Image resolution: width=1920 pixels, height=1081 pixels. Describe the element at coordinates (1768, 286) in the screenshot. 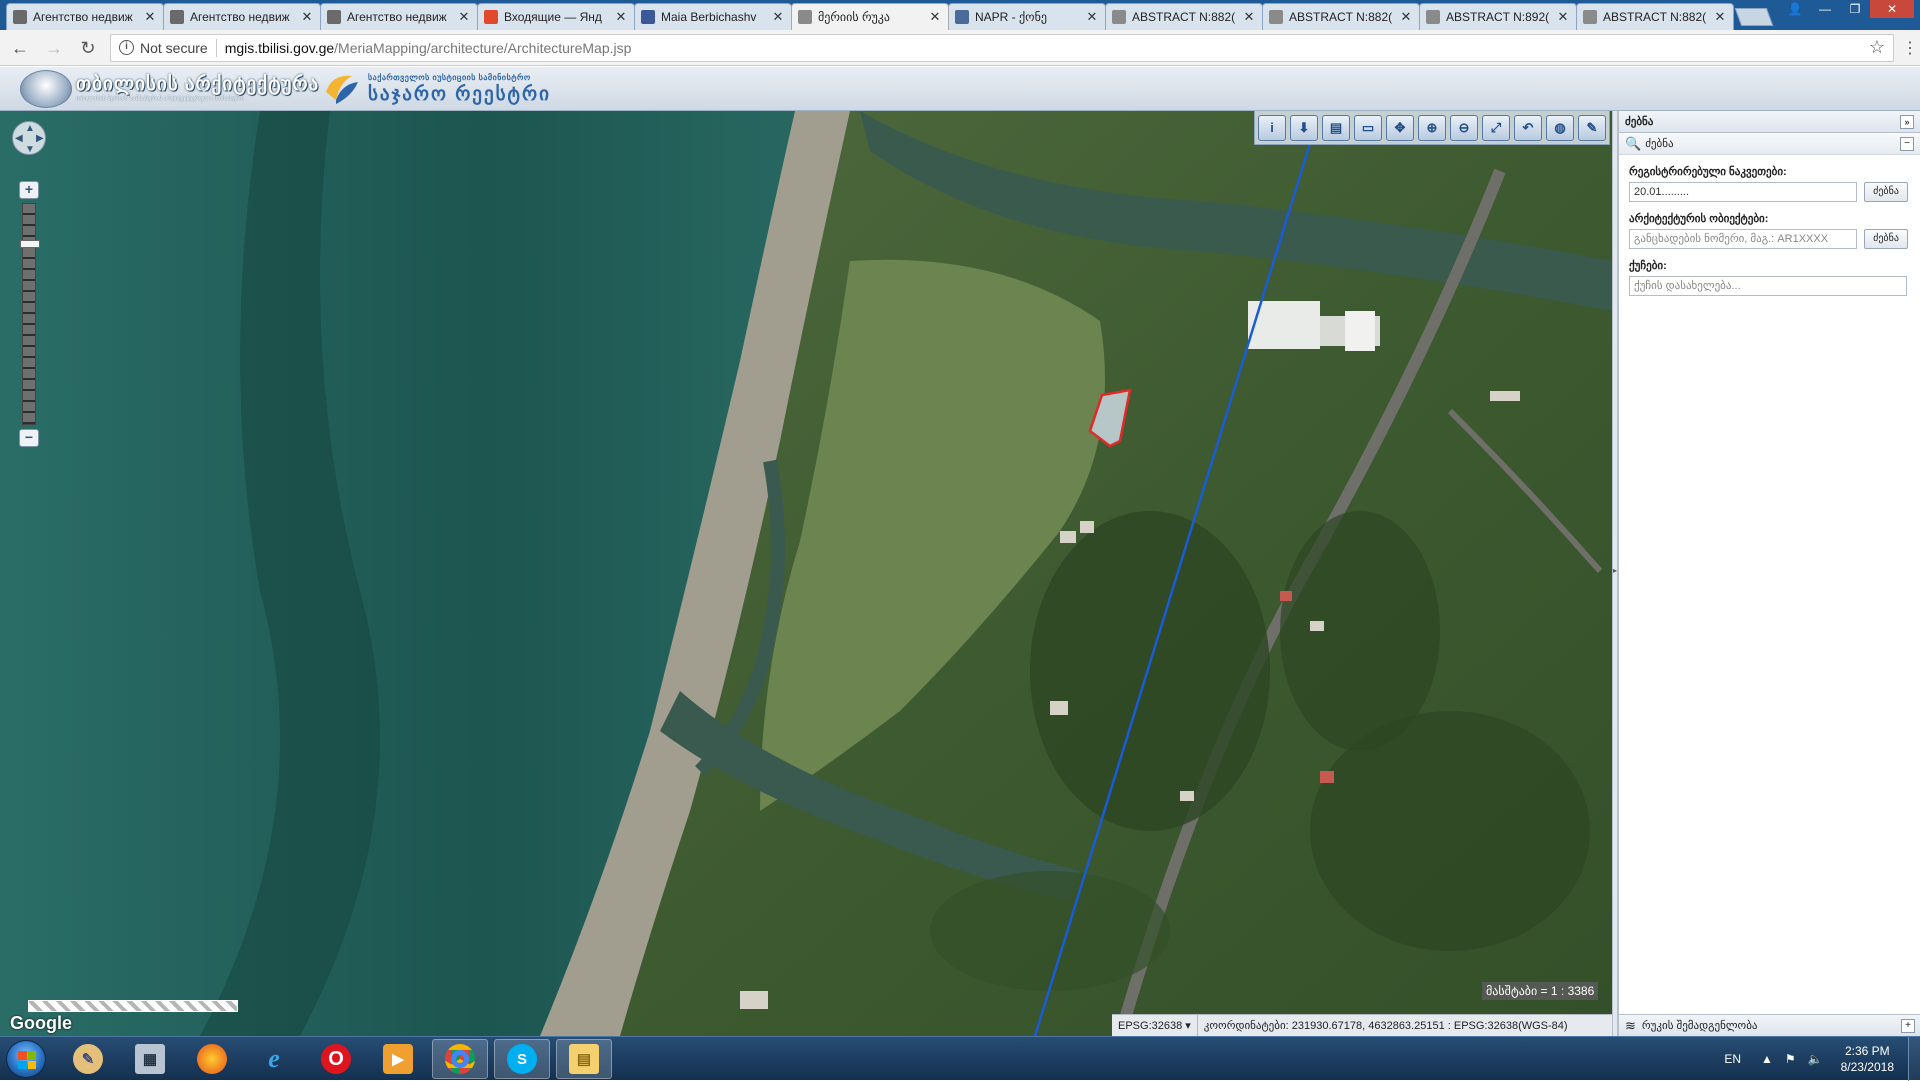

I see `street-input` at that location.